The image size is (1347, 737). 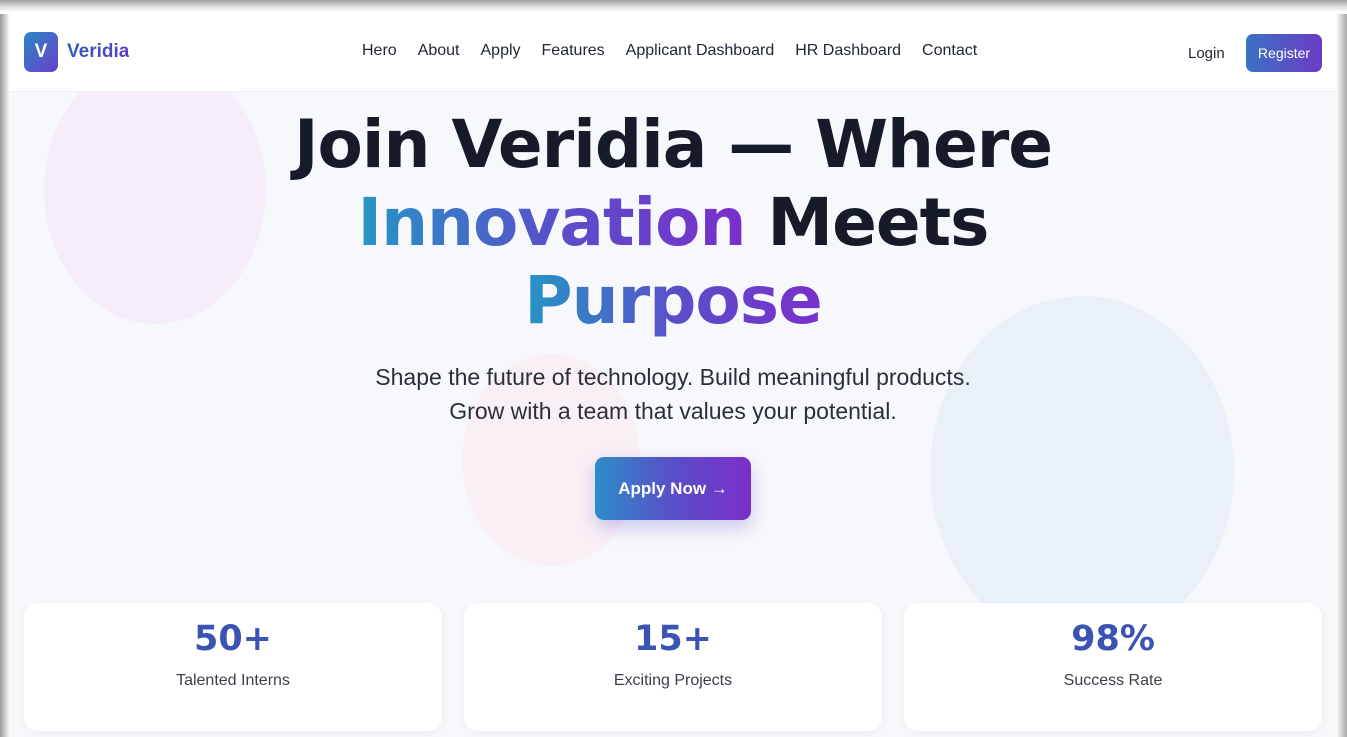 I want to click on hero-title-highlight-innovation: Innovation, so click(x=552, y=222).